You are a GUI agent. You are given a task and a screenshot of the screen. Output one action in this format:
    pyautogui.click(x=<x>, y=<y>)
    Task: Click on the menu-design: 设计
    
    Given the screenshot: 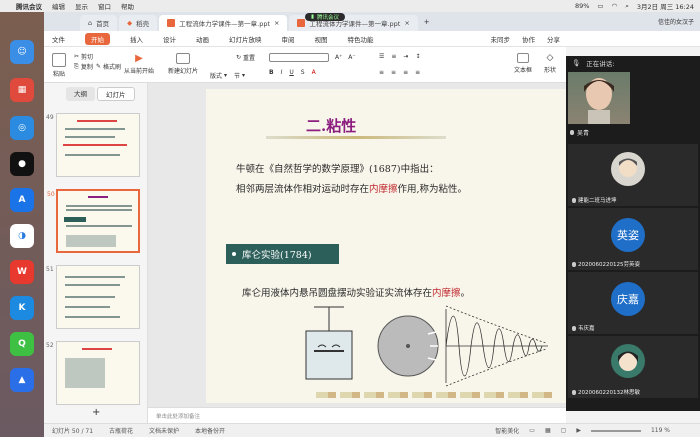 What is the action you would take?
    pyautogui.click(x=169, y=39)
    